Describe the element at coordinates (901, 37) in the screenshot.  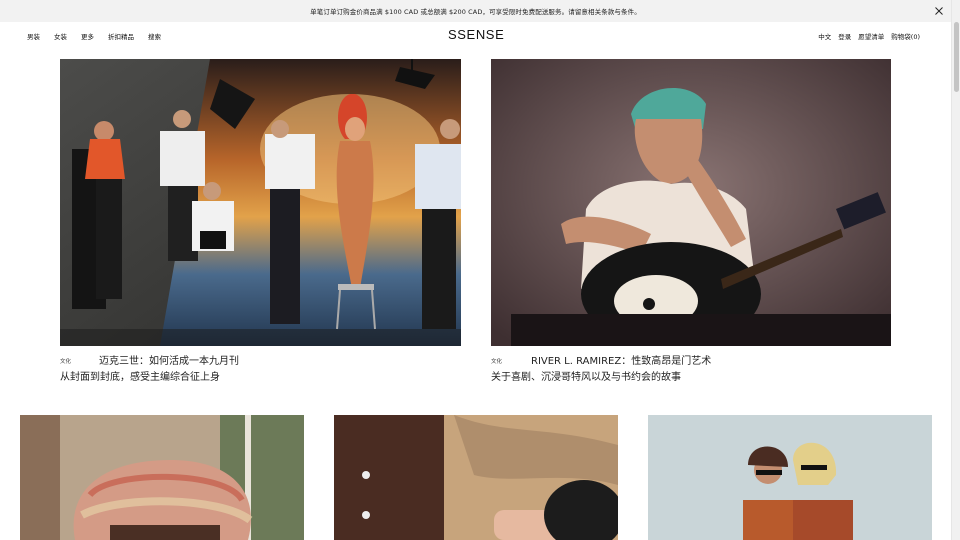
I see `bag-label: 购物袋` at that location.